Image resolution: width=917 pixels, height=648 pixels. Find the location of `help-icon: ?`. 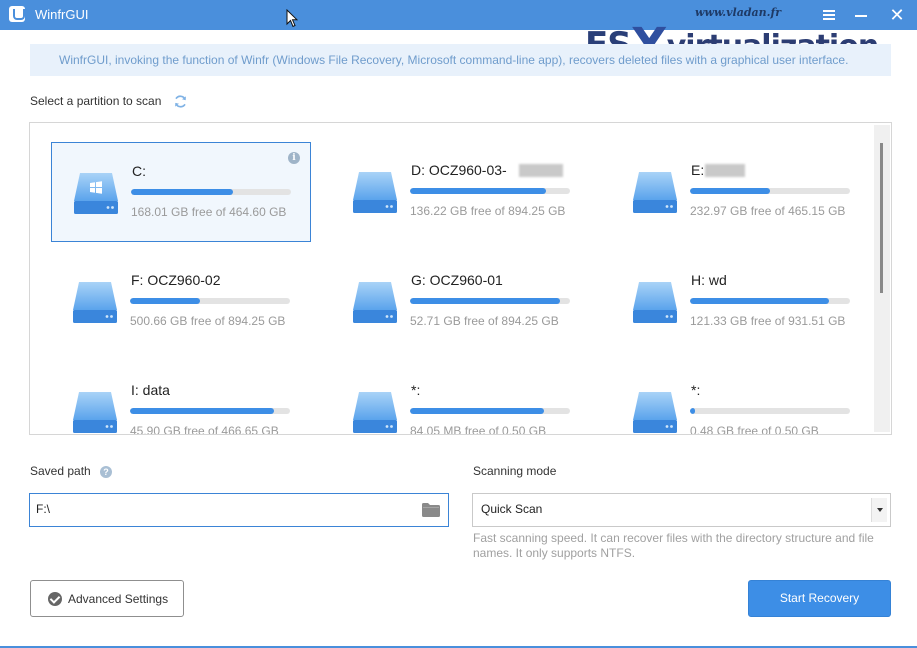

help-icon: ? is located at coordinates (106, 472).